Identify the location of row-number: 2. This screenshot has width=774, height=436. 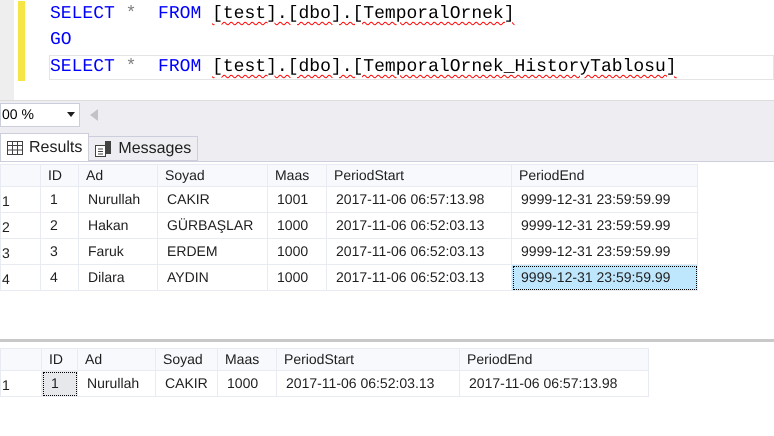
(20, 225).